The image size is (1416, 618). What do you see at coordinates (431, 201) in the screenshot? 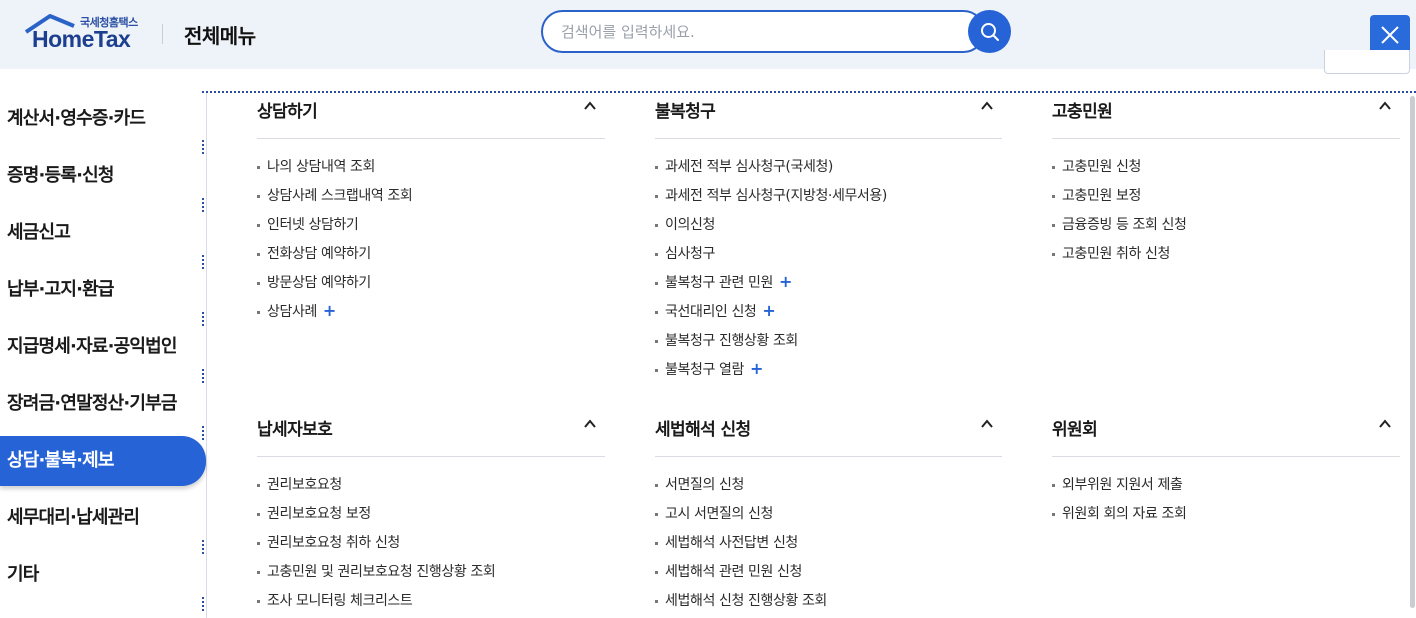
I see `list-item: 상담사례 스크랩내역 조회` at bounding box center [431, 201].